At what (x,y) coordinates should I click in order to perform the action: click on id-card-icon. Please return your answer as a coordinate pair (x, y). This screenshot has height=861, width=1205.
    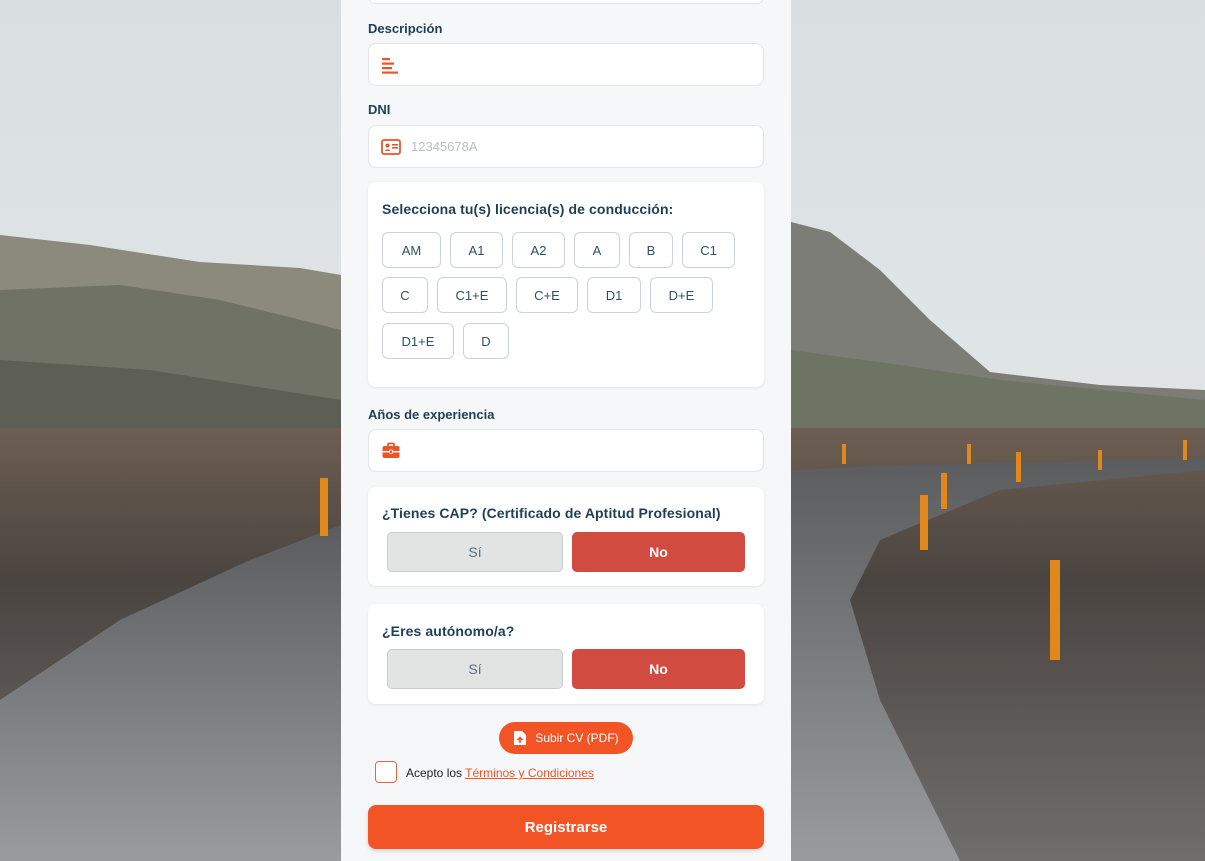
    Looking at the image, I should click on (391, 147).